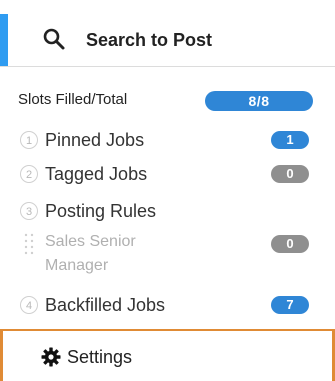 The height and width of the screenshot is (381, 335). What do you see at coordinates (73, 99) in the screenshot?
I see `slots-label: Slots Filled/Total` at bounding box center [73, 99].